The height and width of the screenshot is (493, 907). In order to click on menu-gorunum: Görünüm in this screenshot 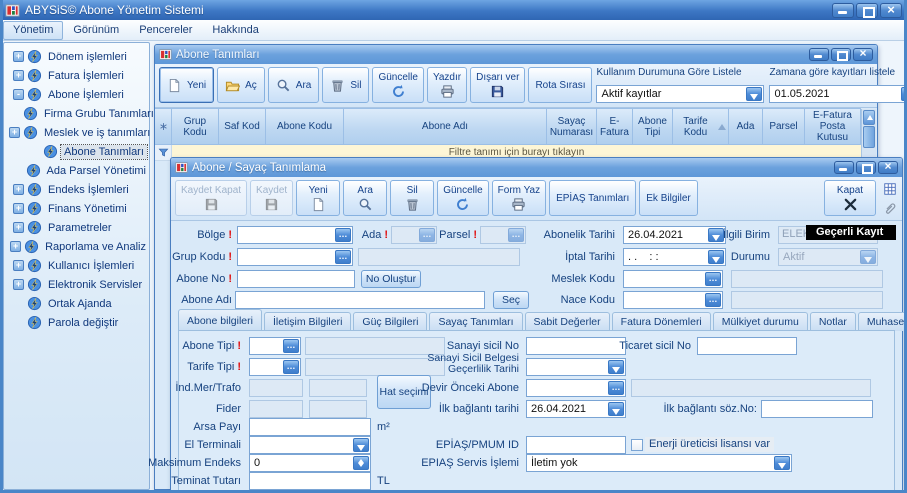, I will do `click(96, 30)`.